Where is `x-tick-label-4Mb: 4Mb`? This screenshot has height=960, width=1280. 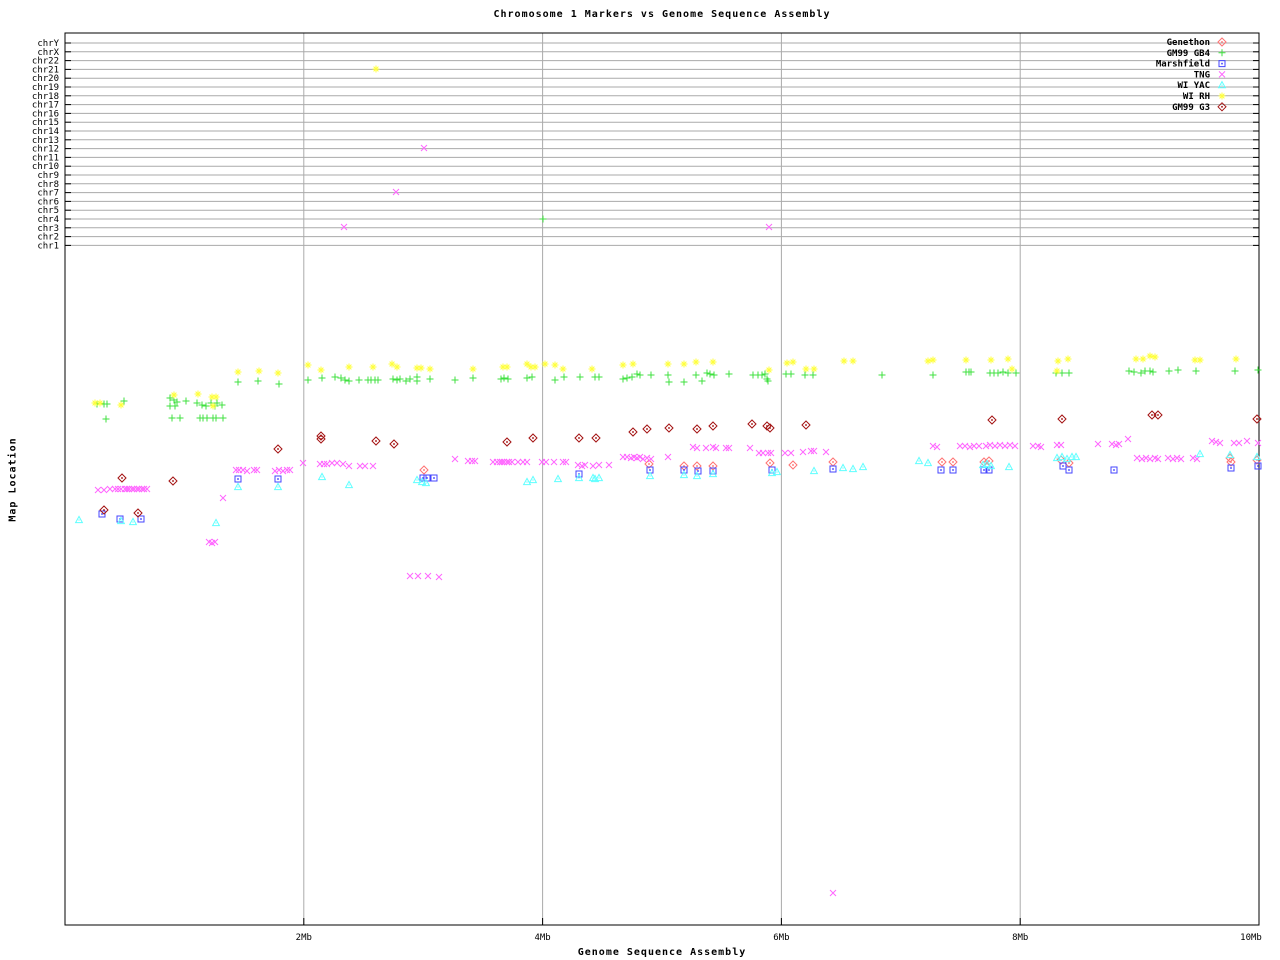
x-tick-label-4Mb: 4Mb is located at coordinates (542, 938).